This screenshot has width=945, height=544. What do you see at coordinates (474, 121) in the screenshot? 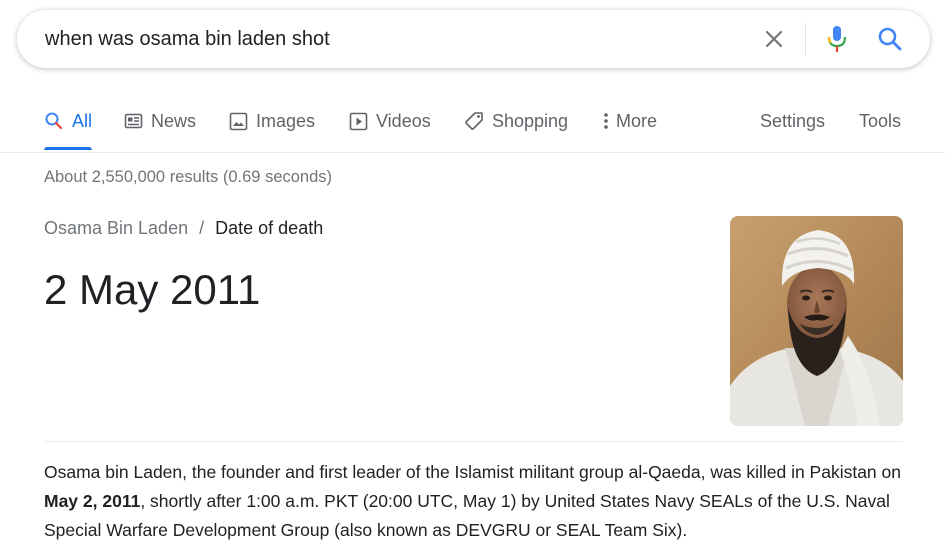
I see `tag-icon` at bounding box center [474, 121].